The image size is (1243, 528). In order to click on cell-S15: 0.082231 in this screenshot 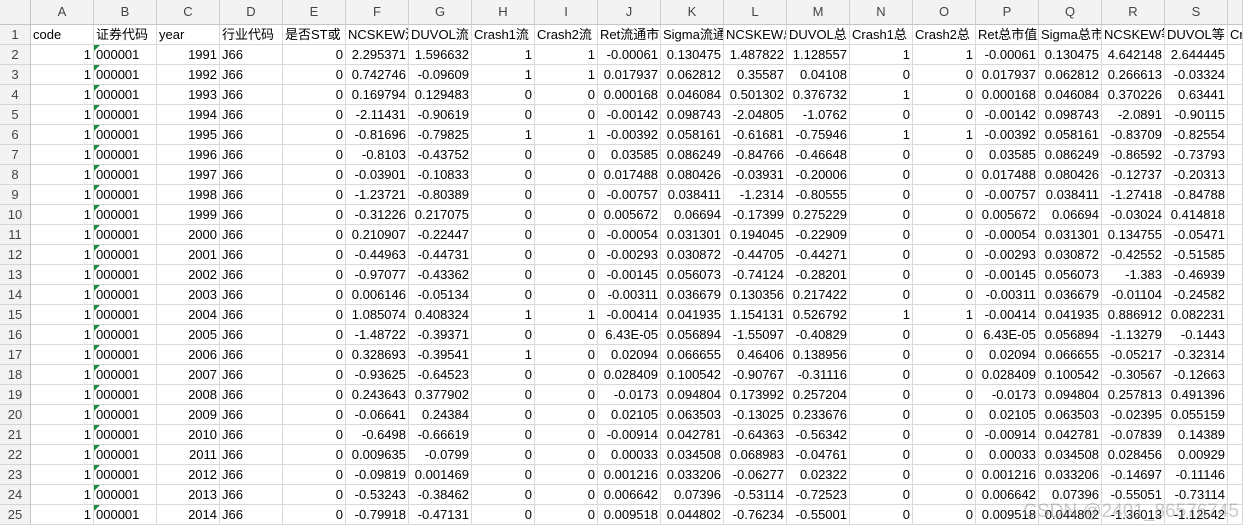, I will do `click(1196, 315)`.